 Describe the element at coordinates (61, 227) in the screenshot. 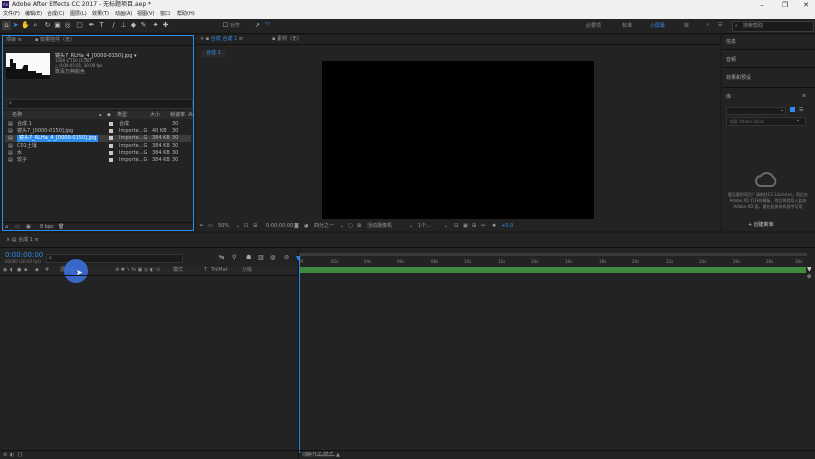

I see `trash-icon: 🗑` at that location.